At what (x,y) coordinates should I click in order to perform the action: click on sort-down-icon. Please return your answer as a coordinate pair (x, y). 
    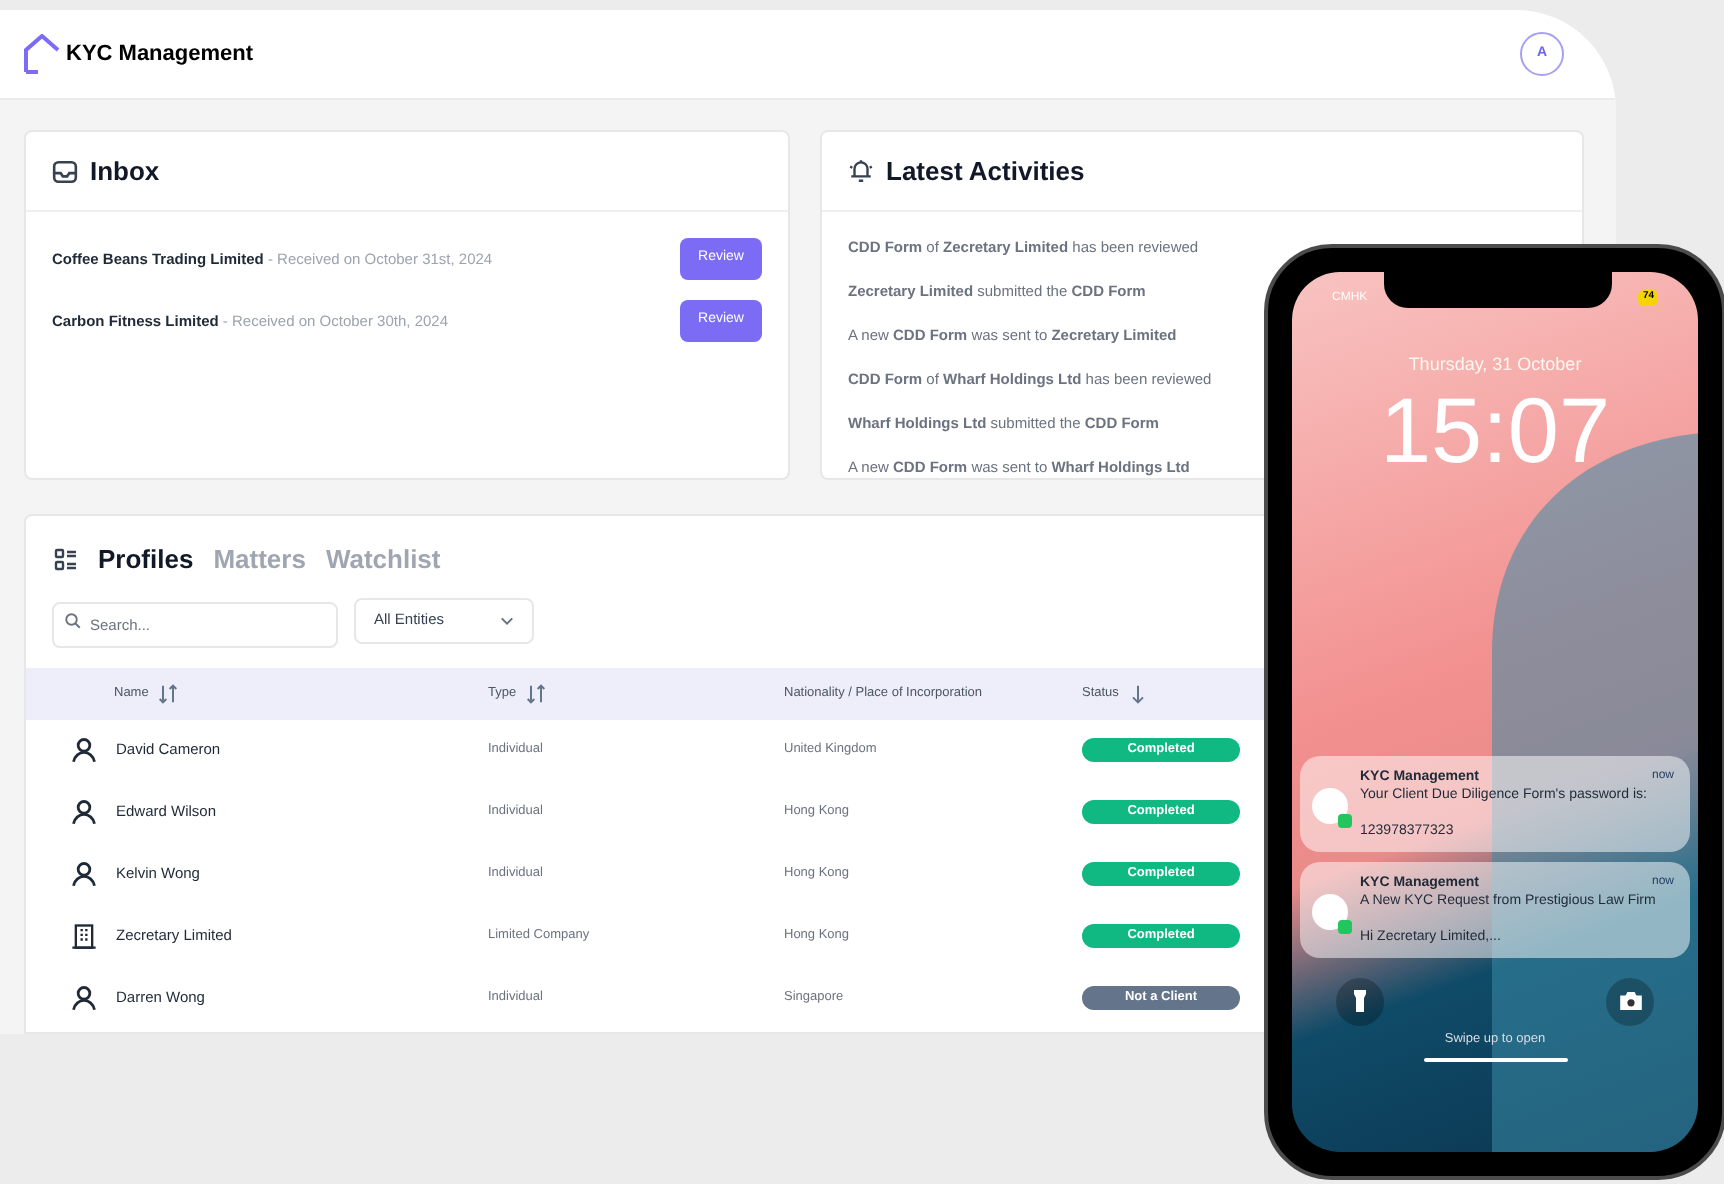
    Looking at the image, I should click on (1138, 693).